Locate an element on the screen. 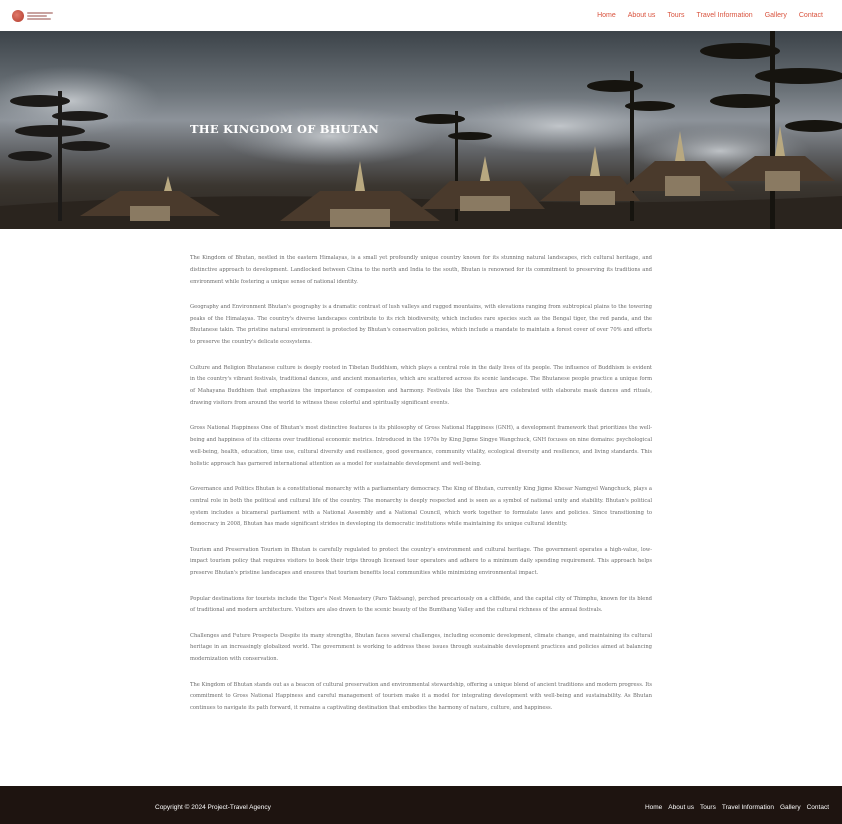 The height and width of the screenshot is (824, 842). site-logo is located at coordinates (41, 16).